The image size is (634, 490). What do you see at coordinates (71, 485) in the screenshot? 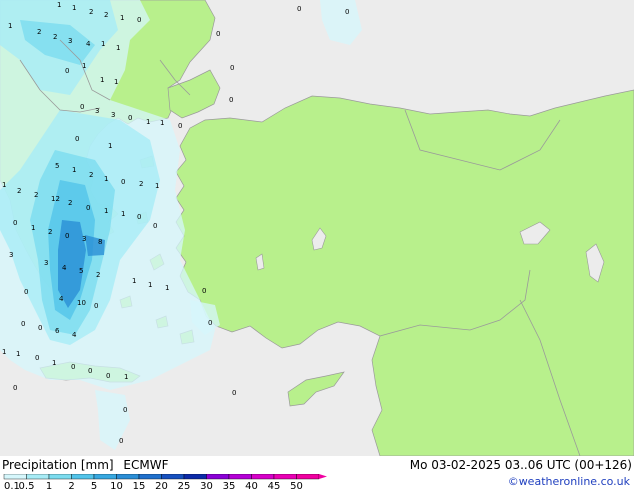
I see `scale-tick-label: 2` at bounding box center [71, 485].